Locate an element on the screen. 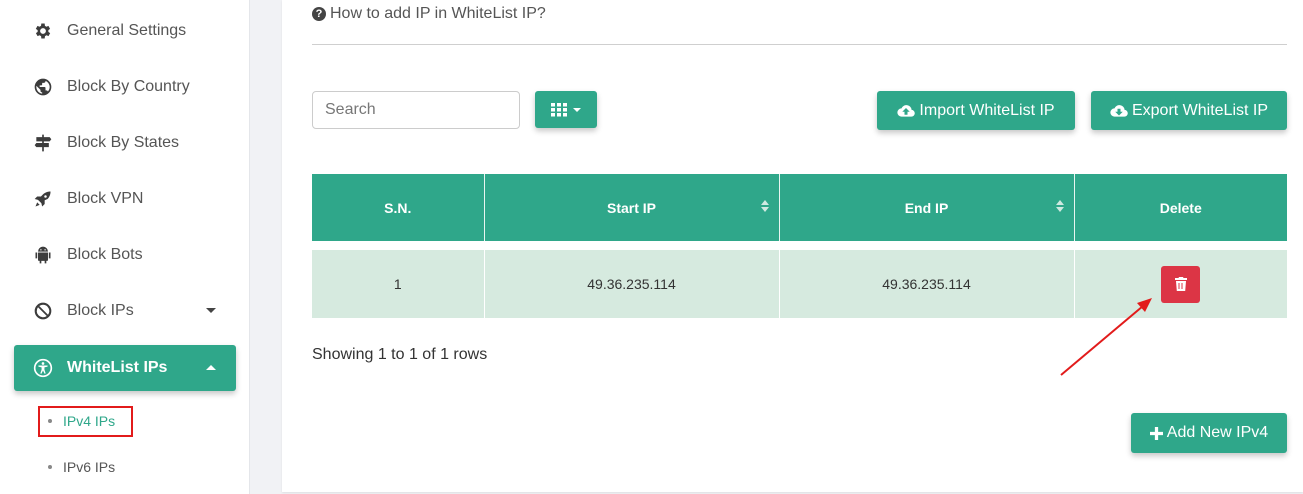  column-header-end-ip: End IP is located at coordinates (927, 207).